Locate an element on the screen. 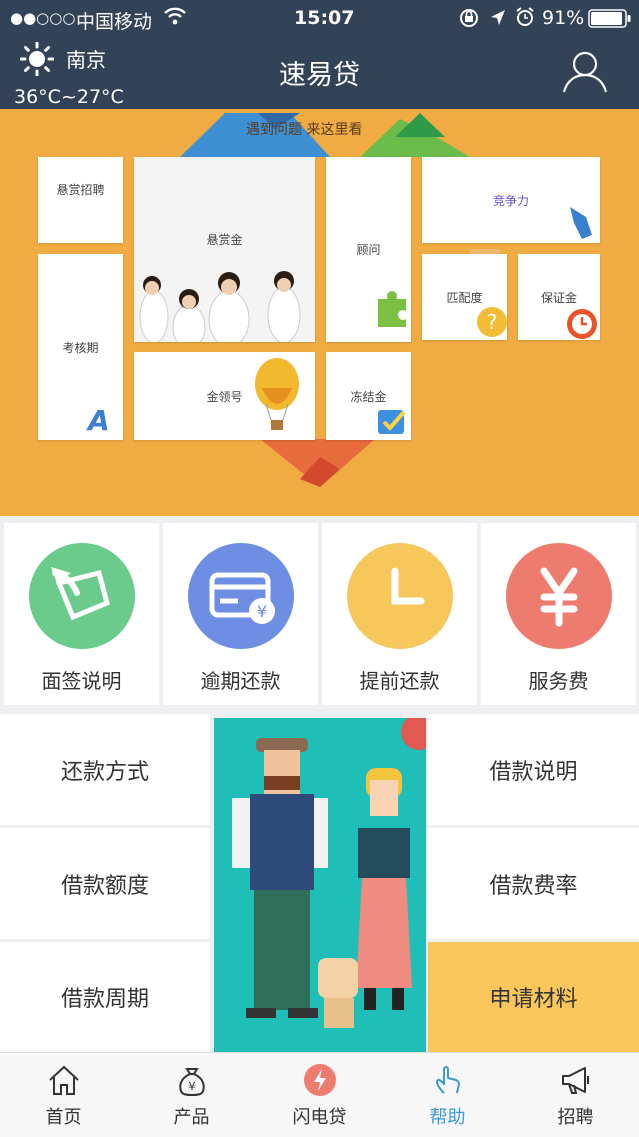 The image size is (639, 1137). location-arrow-icon is located at coordinates (498, 20).